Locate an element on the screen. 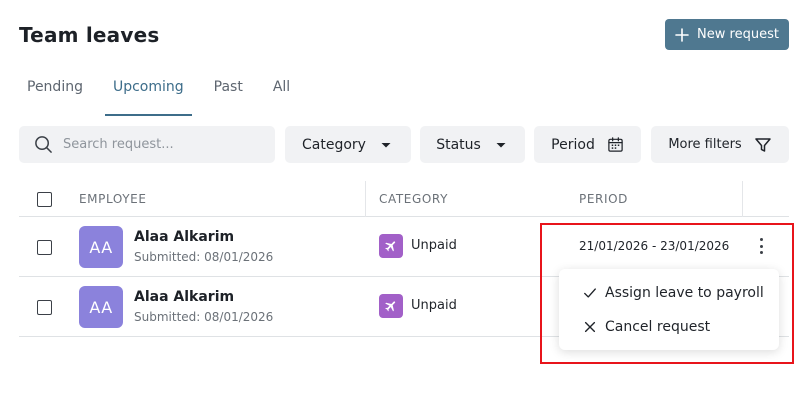 This screenshot has width=809, height=406. plus-icon is located at coordinates (682, 34).